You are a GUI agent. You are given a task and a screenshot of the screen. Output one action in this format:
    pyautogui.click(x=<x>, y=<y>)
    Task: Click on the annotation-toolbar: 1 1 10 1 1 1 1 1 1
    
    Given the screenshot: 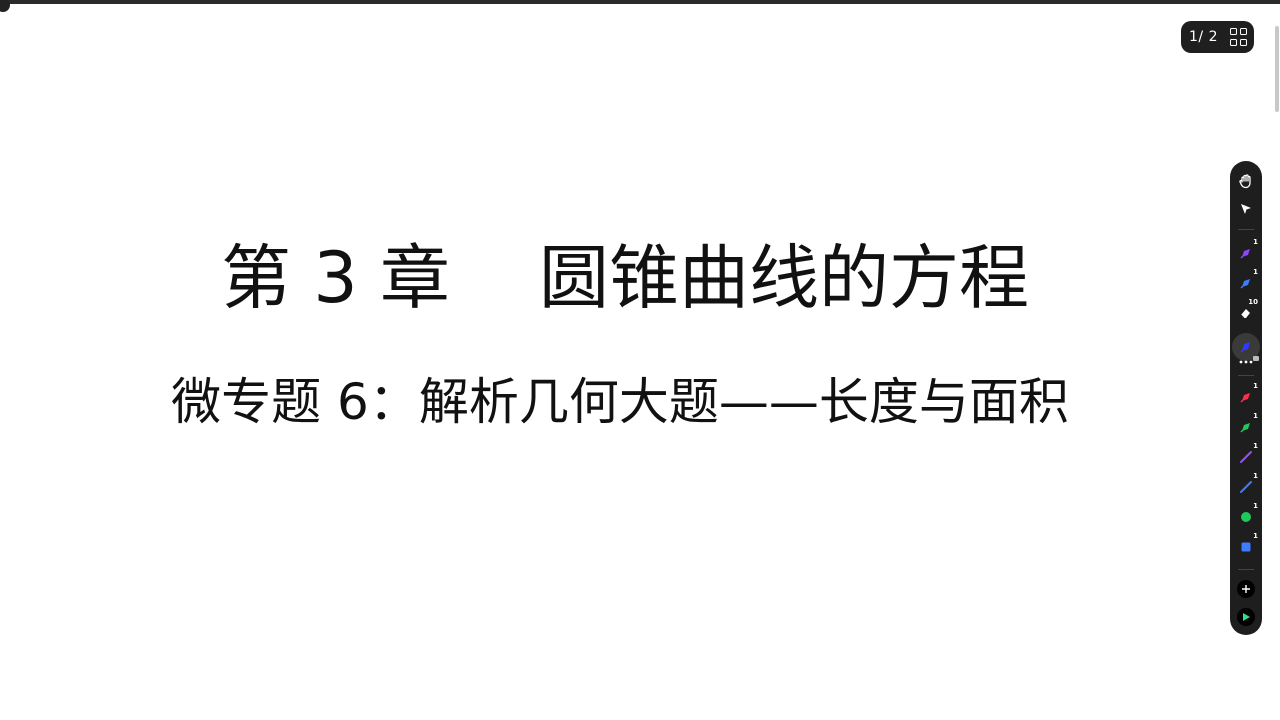 What is the action you would take?
    pyautogui.click(x=1246, y=398)
    